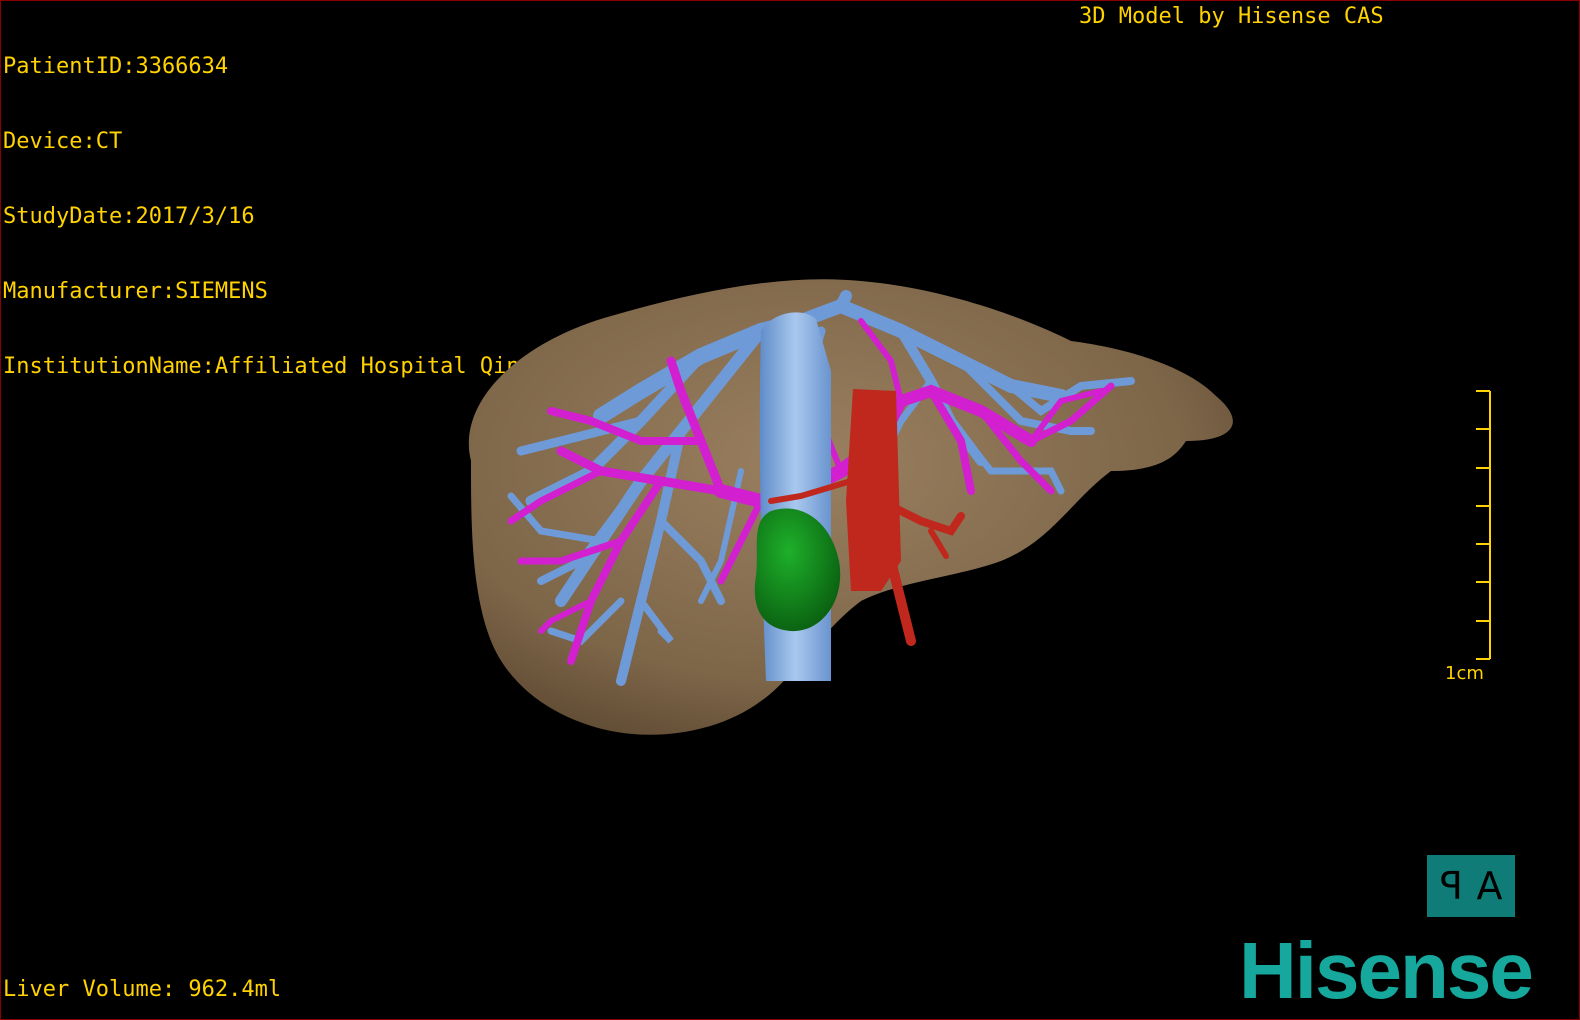 Image resolution: width=1580 pixels, height=1020 pixels. Describe the element at coordinates (1483, 525) in the screenshot. I see `scale-bar` at that location.